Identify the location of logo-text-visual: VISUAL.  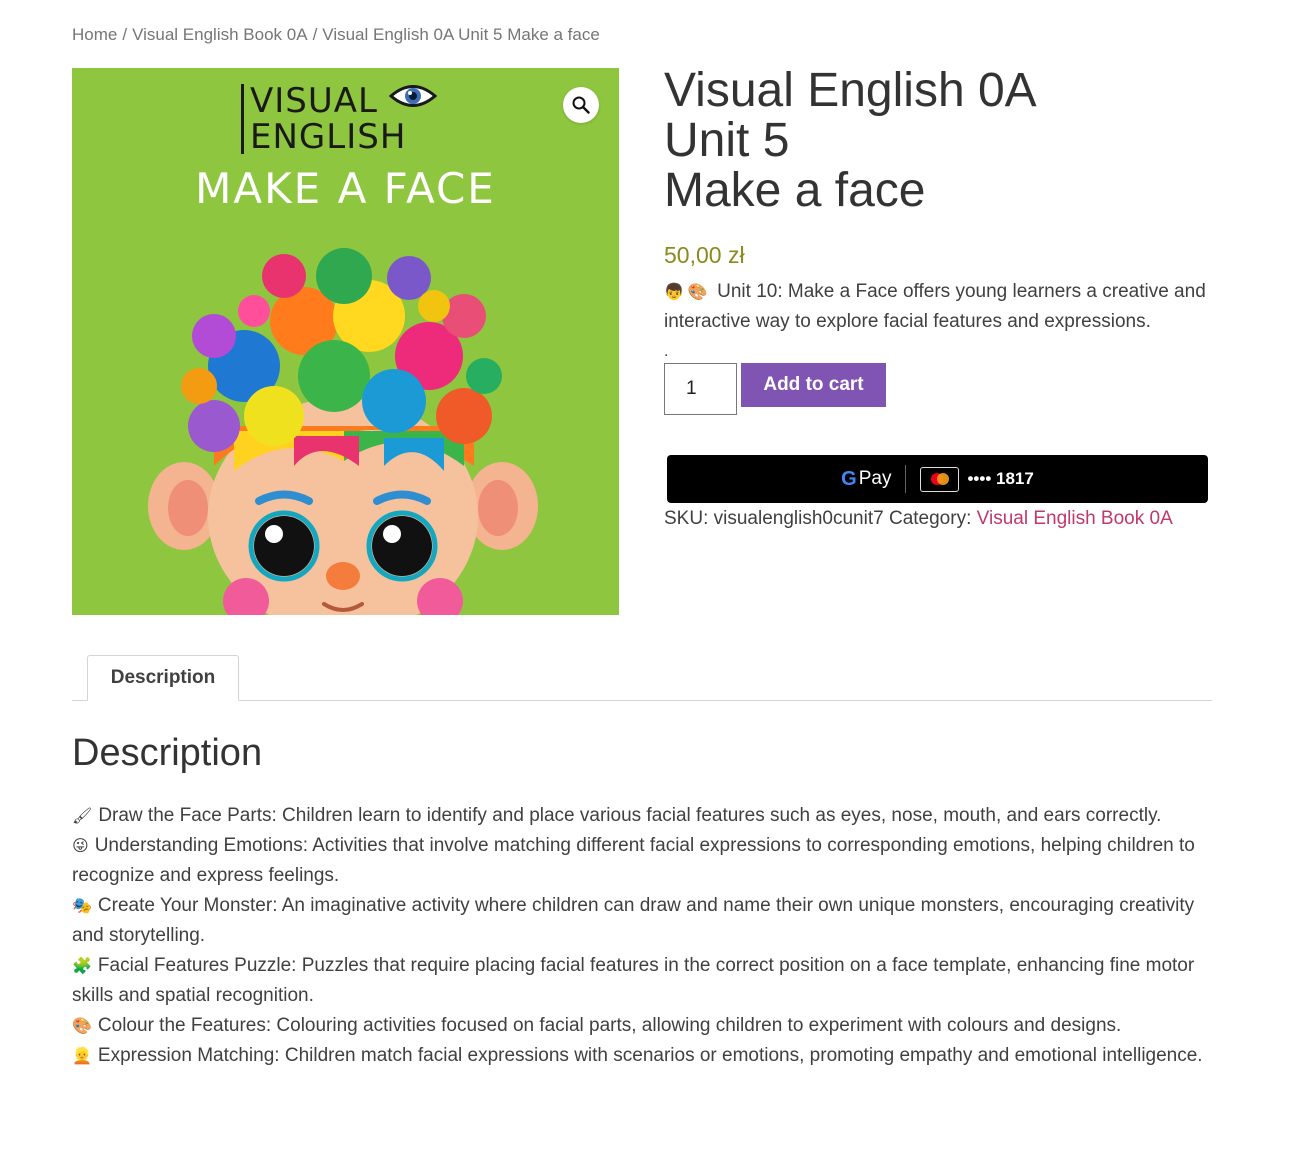
(314, 101).